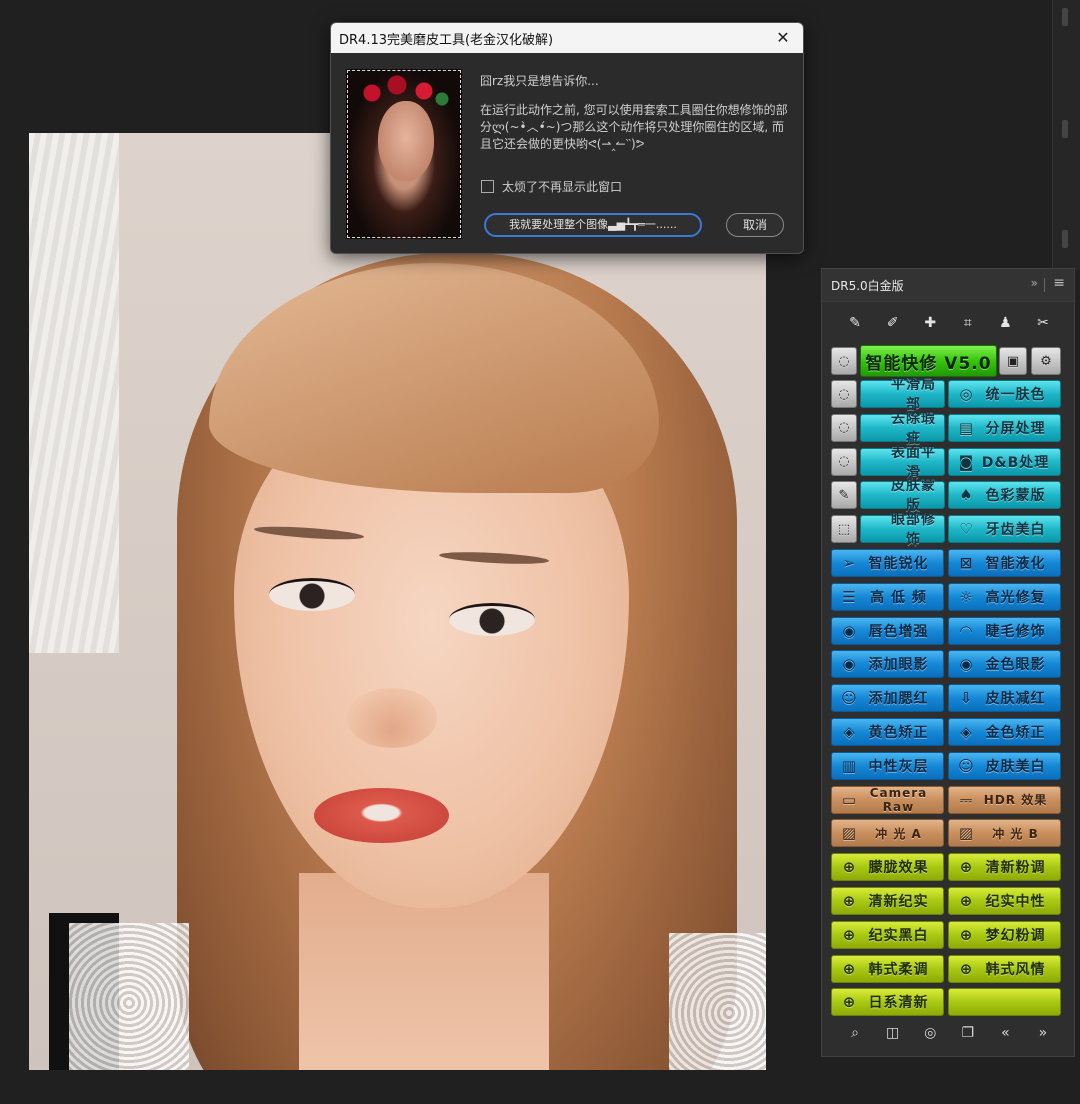  I want to click on patch-tool-icon: ⌗, so click(968, 323).